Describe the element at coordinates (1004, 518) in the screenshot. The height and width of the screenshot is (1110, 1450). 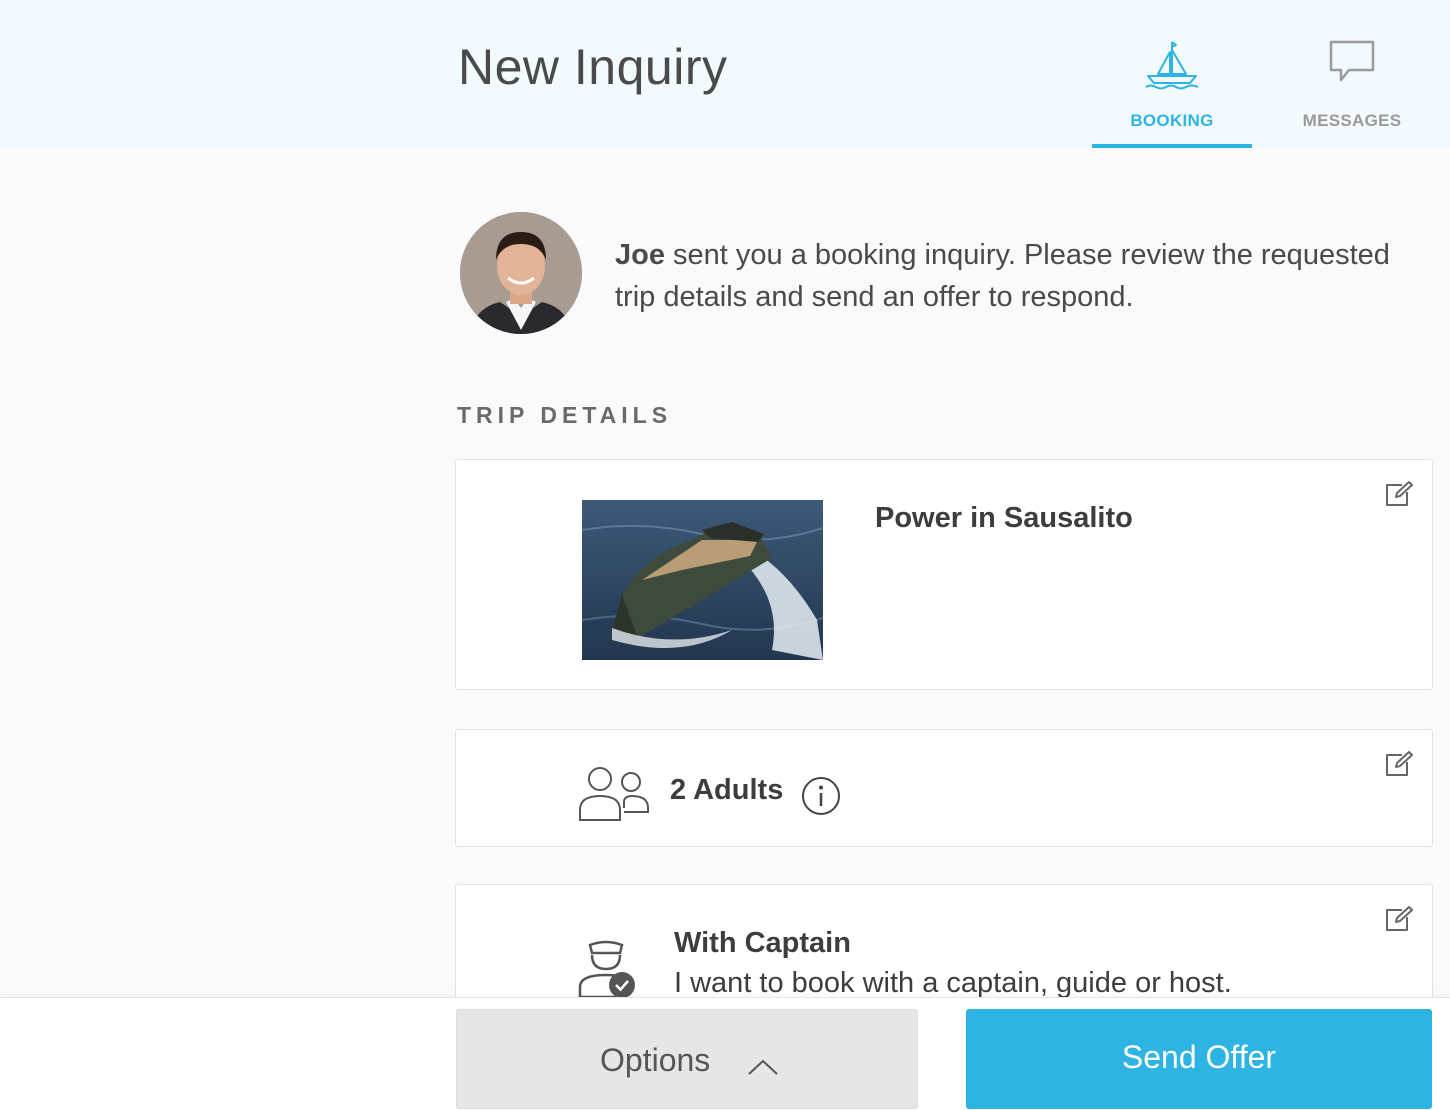
I see `boat-title: Power in Sausalito` at that location.